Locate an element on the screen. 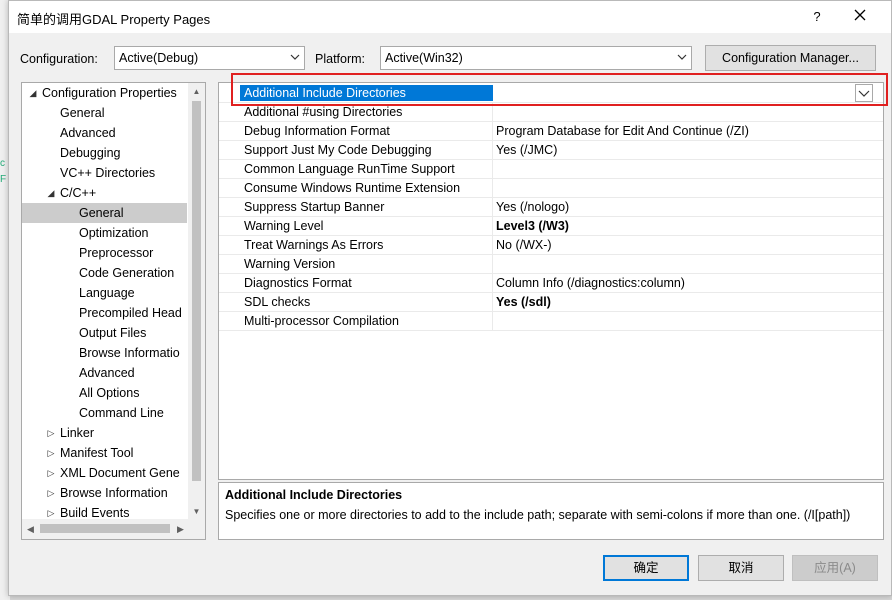 This screenshot has width=892, height=600. property-row: Treat Warnings As Errors No (/WX-) is located at coordinates (551, 245).